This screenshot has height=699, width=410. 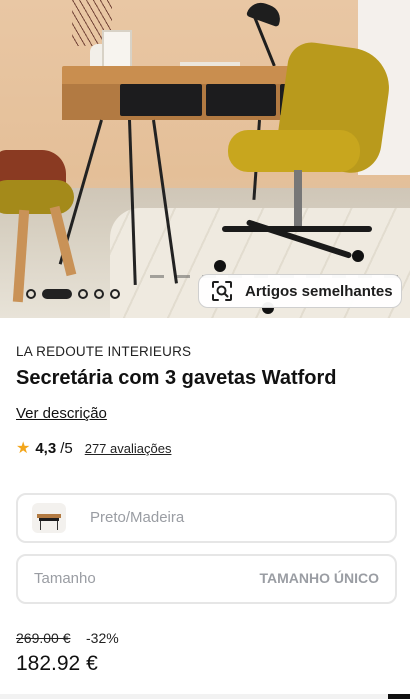 I want to click on chair-stem, so click(x=298, y=198).